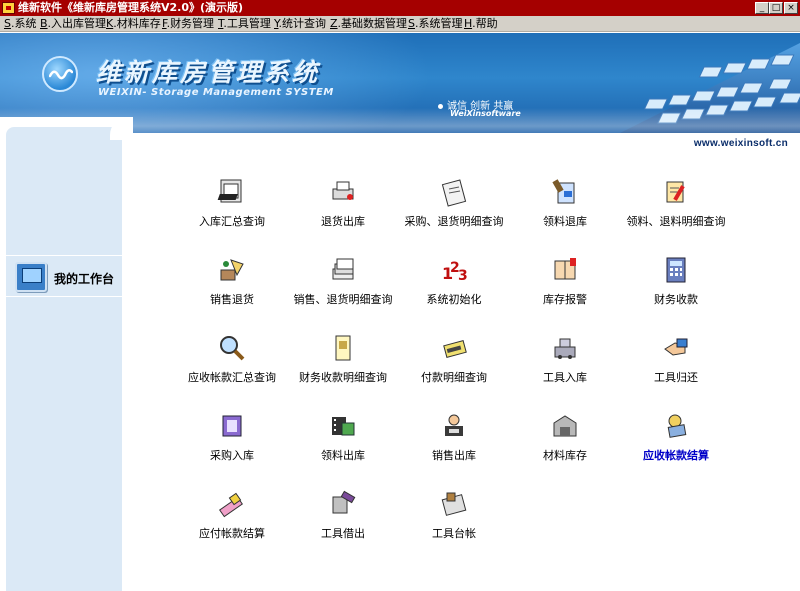  I want to click on printer-icon, so click(343, 192).